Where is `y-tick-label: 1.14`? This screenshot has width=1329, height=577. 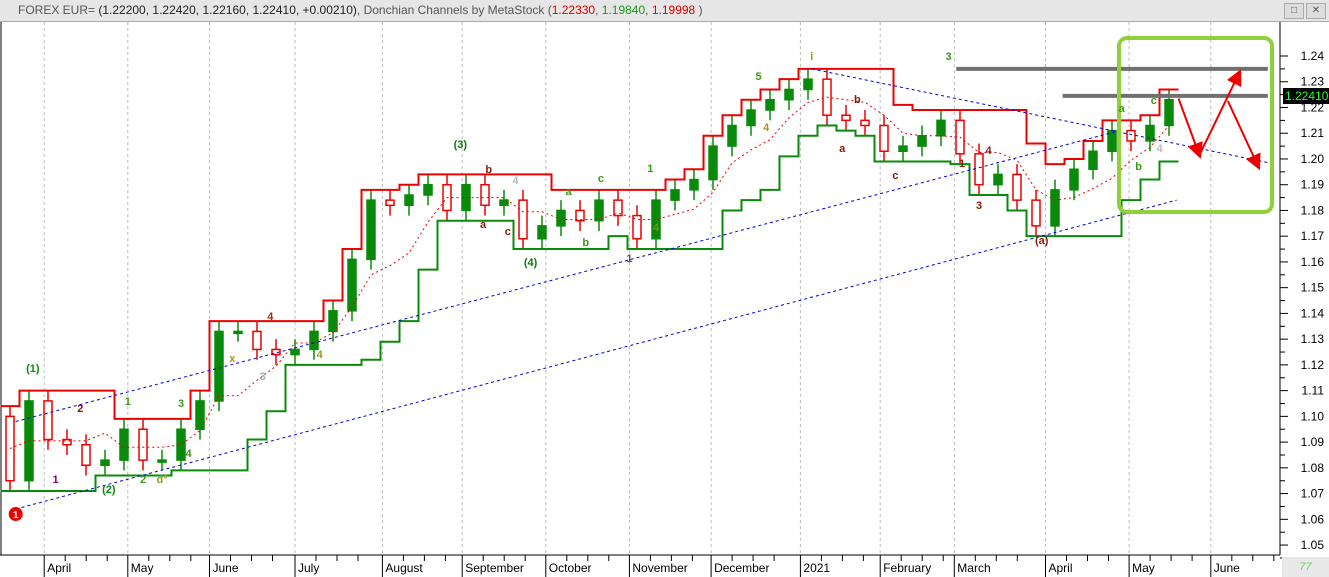
y-tick-label: 1.14 is located at coordinates (1313, 313).